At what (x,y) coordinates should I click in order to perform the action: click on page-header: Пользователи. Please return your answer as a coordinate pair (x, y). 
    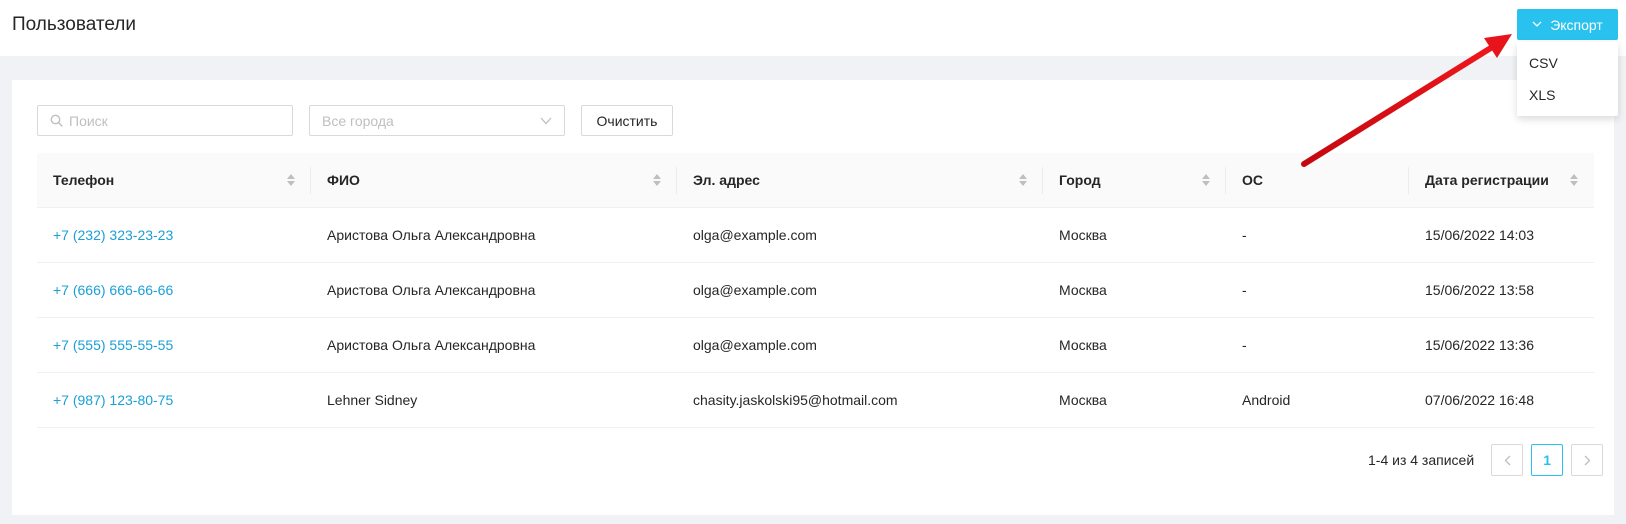
    Looking at the image, I should click on (813, 28).